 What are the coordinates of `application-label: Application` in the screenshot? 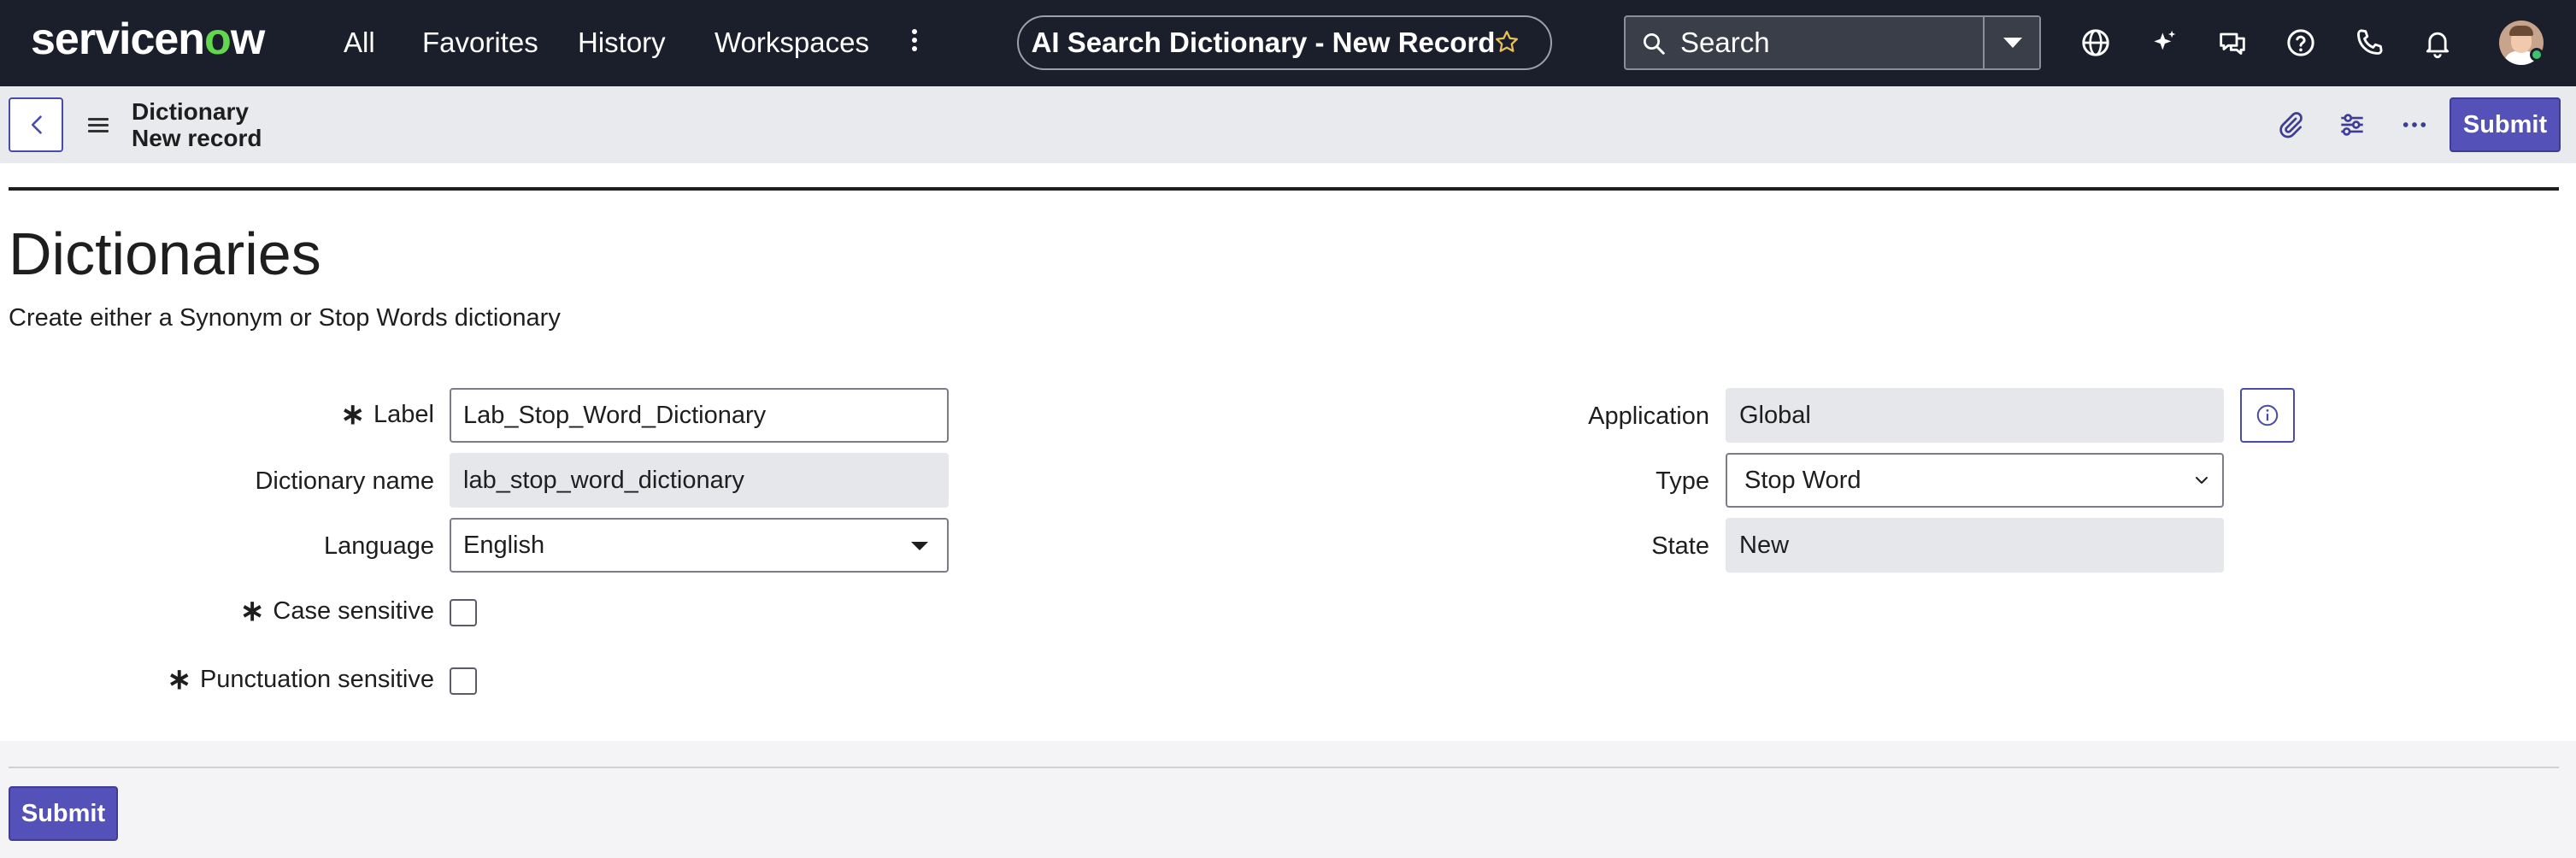 It's located at (1648, 416).